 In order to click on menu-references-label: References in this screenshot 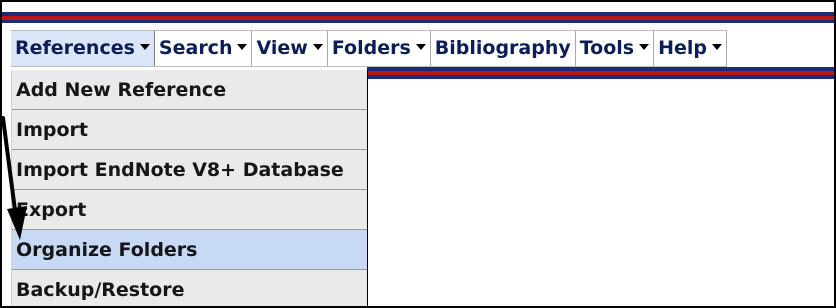, I will do `click(75, 48)`.